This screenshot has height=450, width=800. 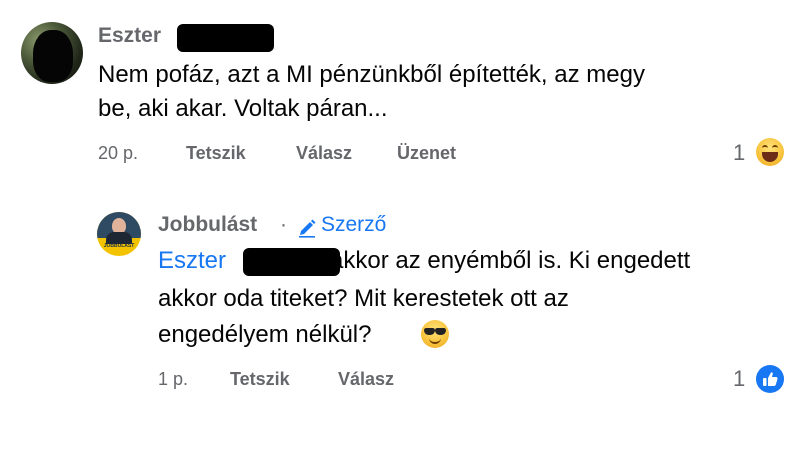 I want to click on reply-text-line-1: Eszter akkor az enyémből is. Ki engedett, so click(x=424, y=261).